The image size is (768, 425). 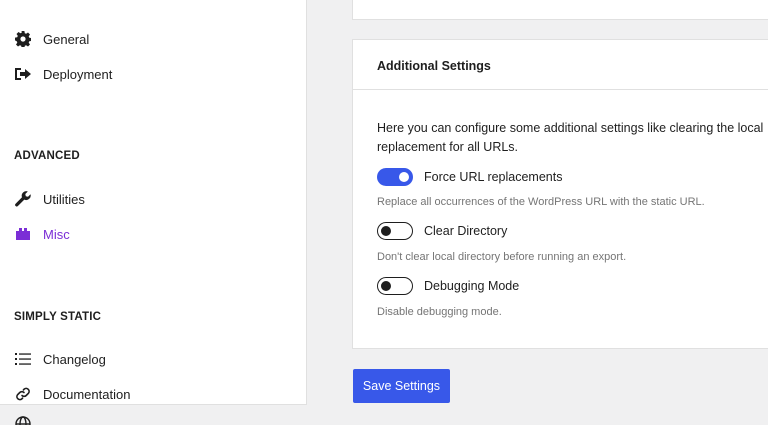 What do you see at coordinates (23, 394) in the screenshot?
I see `link-icon` at bounding box center [23, 394].